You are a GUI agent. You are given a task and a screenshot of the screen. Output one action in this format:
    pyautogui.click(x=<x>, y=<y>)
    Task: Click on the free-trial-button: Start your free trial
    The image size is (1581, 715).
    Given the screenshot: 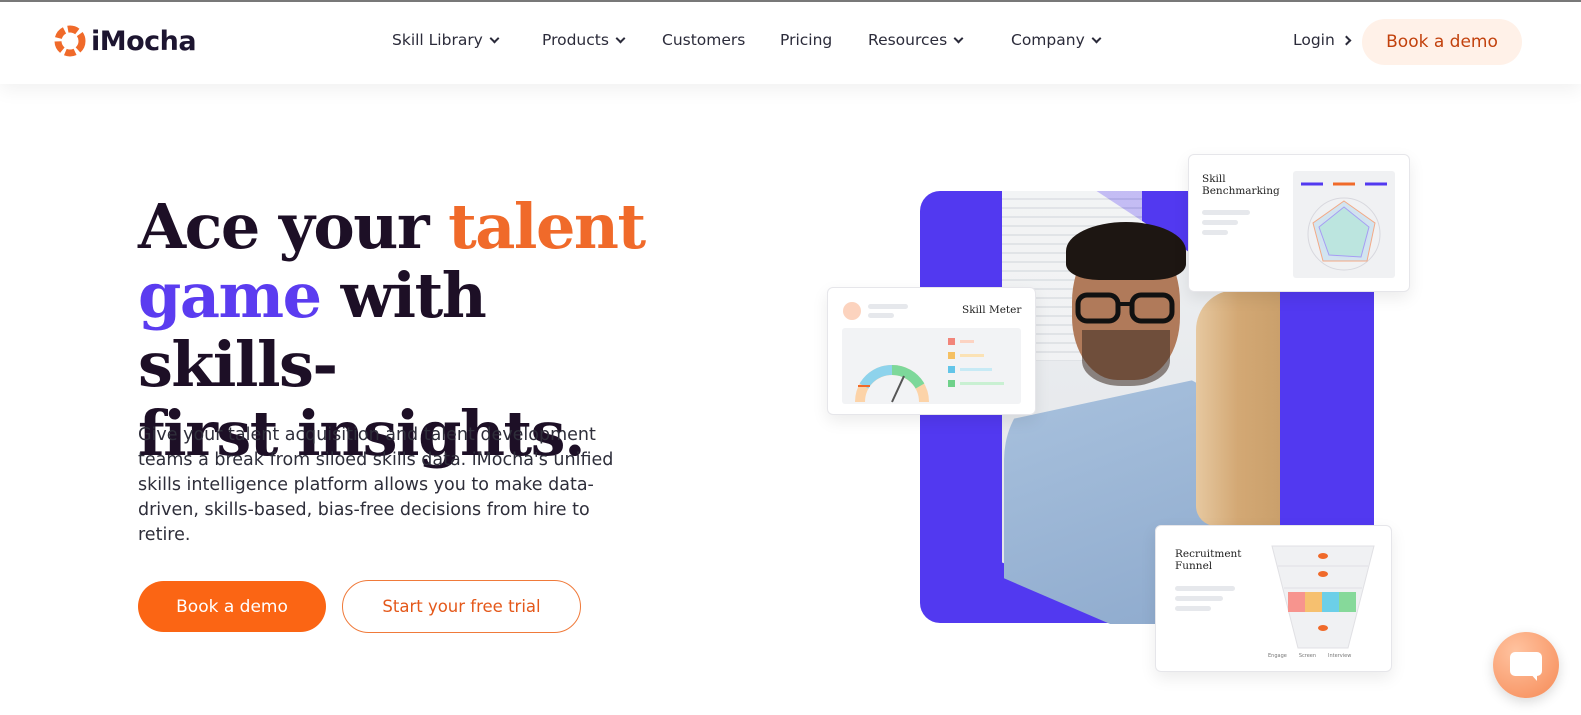 What is the action you would take?
    pyautogui.click(x=461, y=606)
    